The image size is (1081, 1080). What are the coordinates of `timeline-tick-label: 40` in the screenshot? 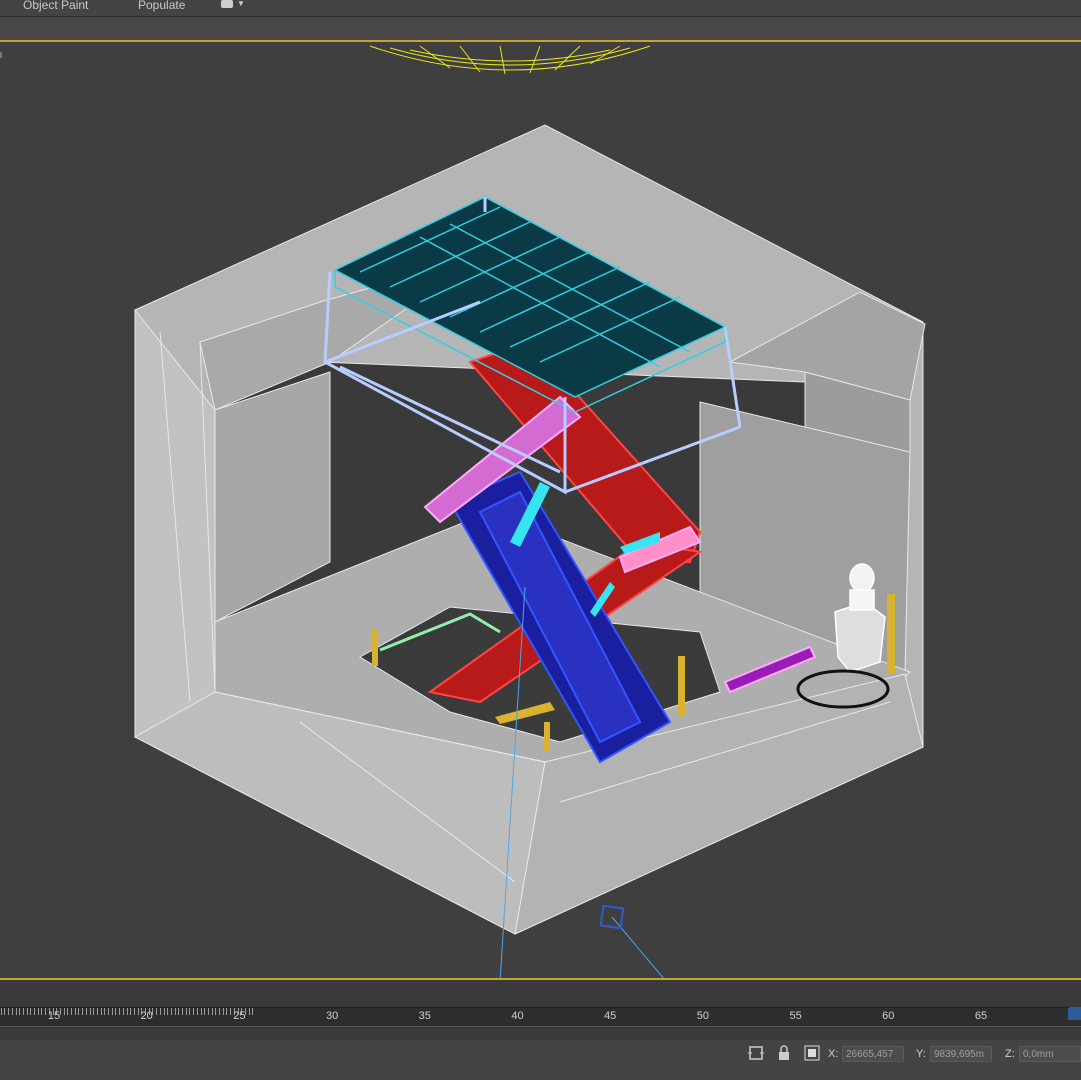 It's located at (517, 1016).